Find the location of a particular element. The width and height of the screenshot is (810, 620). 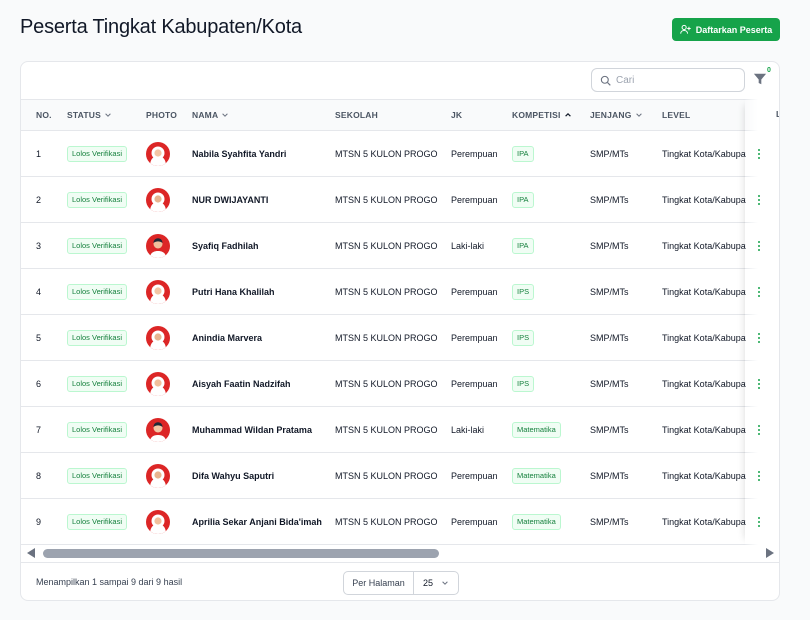

column-sekolah-label: SEKOLAH is located at coordinates (356, 115).